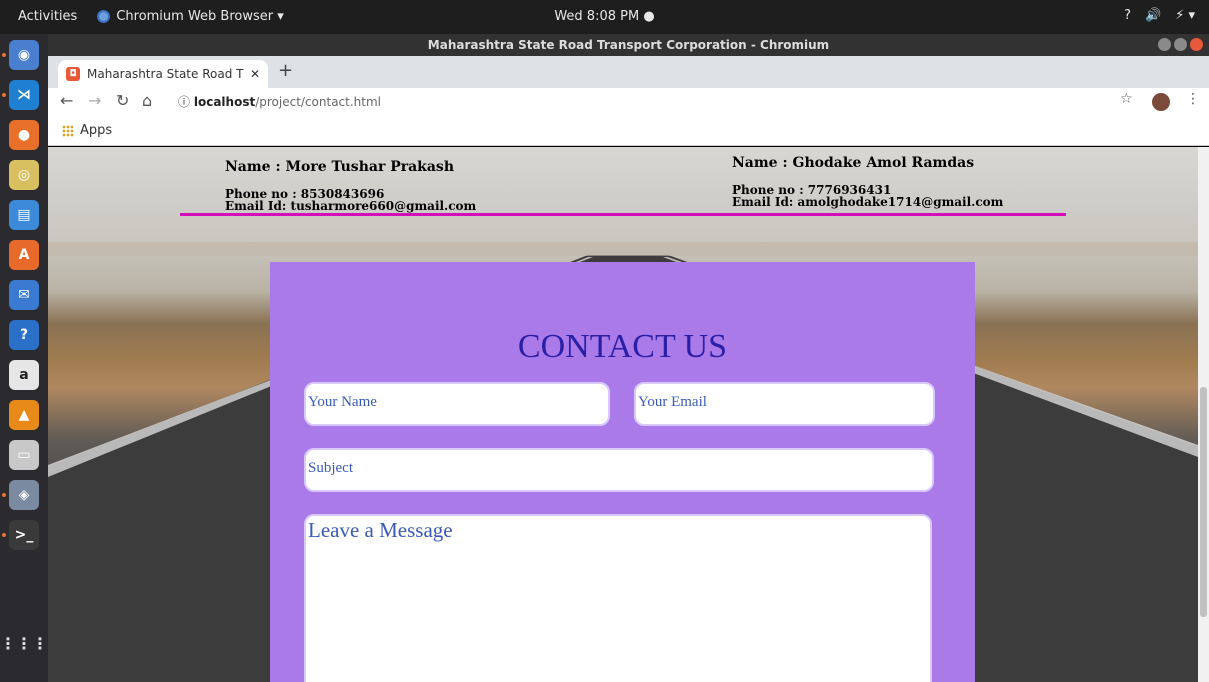  I want to click on scrollbar-thumb, so click(1203, 502).